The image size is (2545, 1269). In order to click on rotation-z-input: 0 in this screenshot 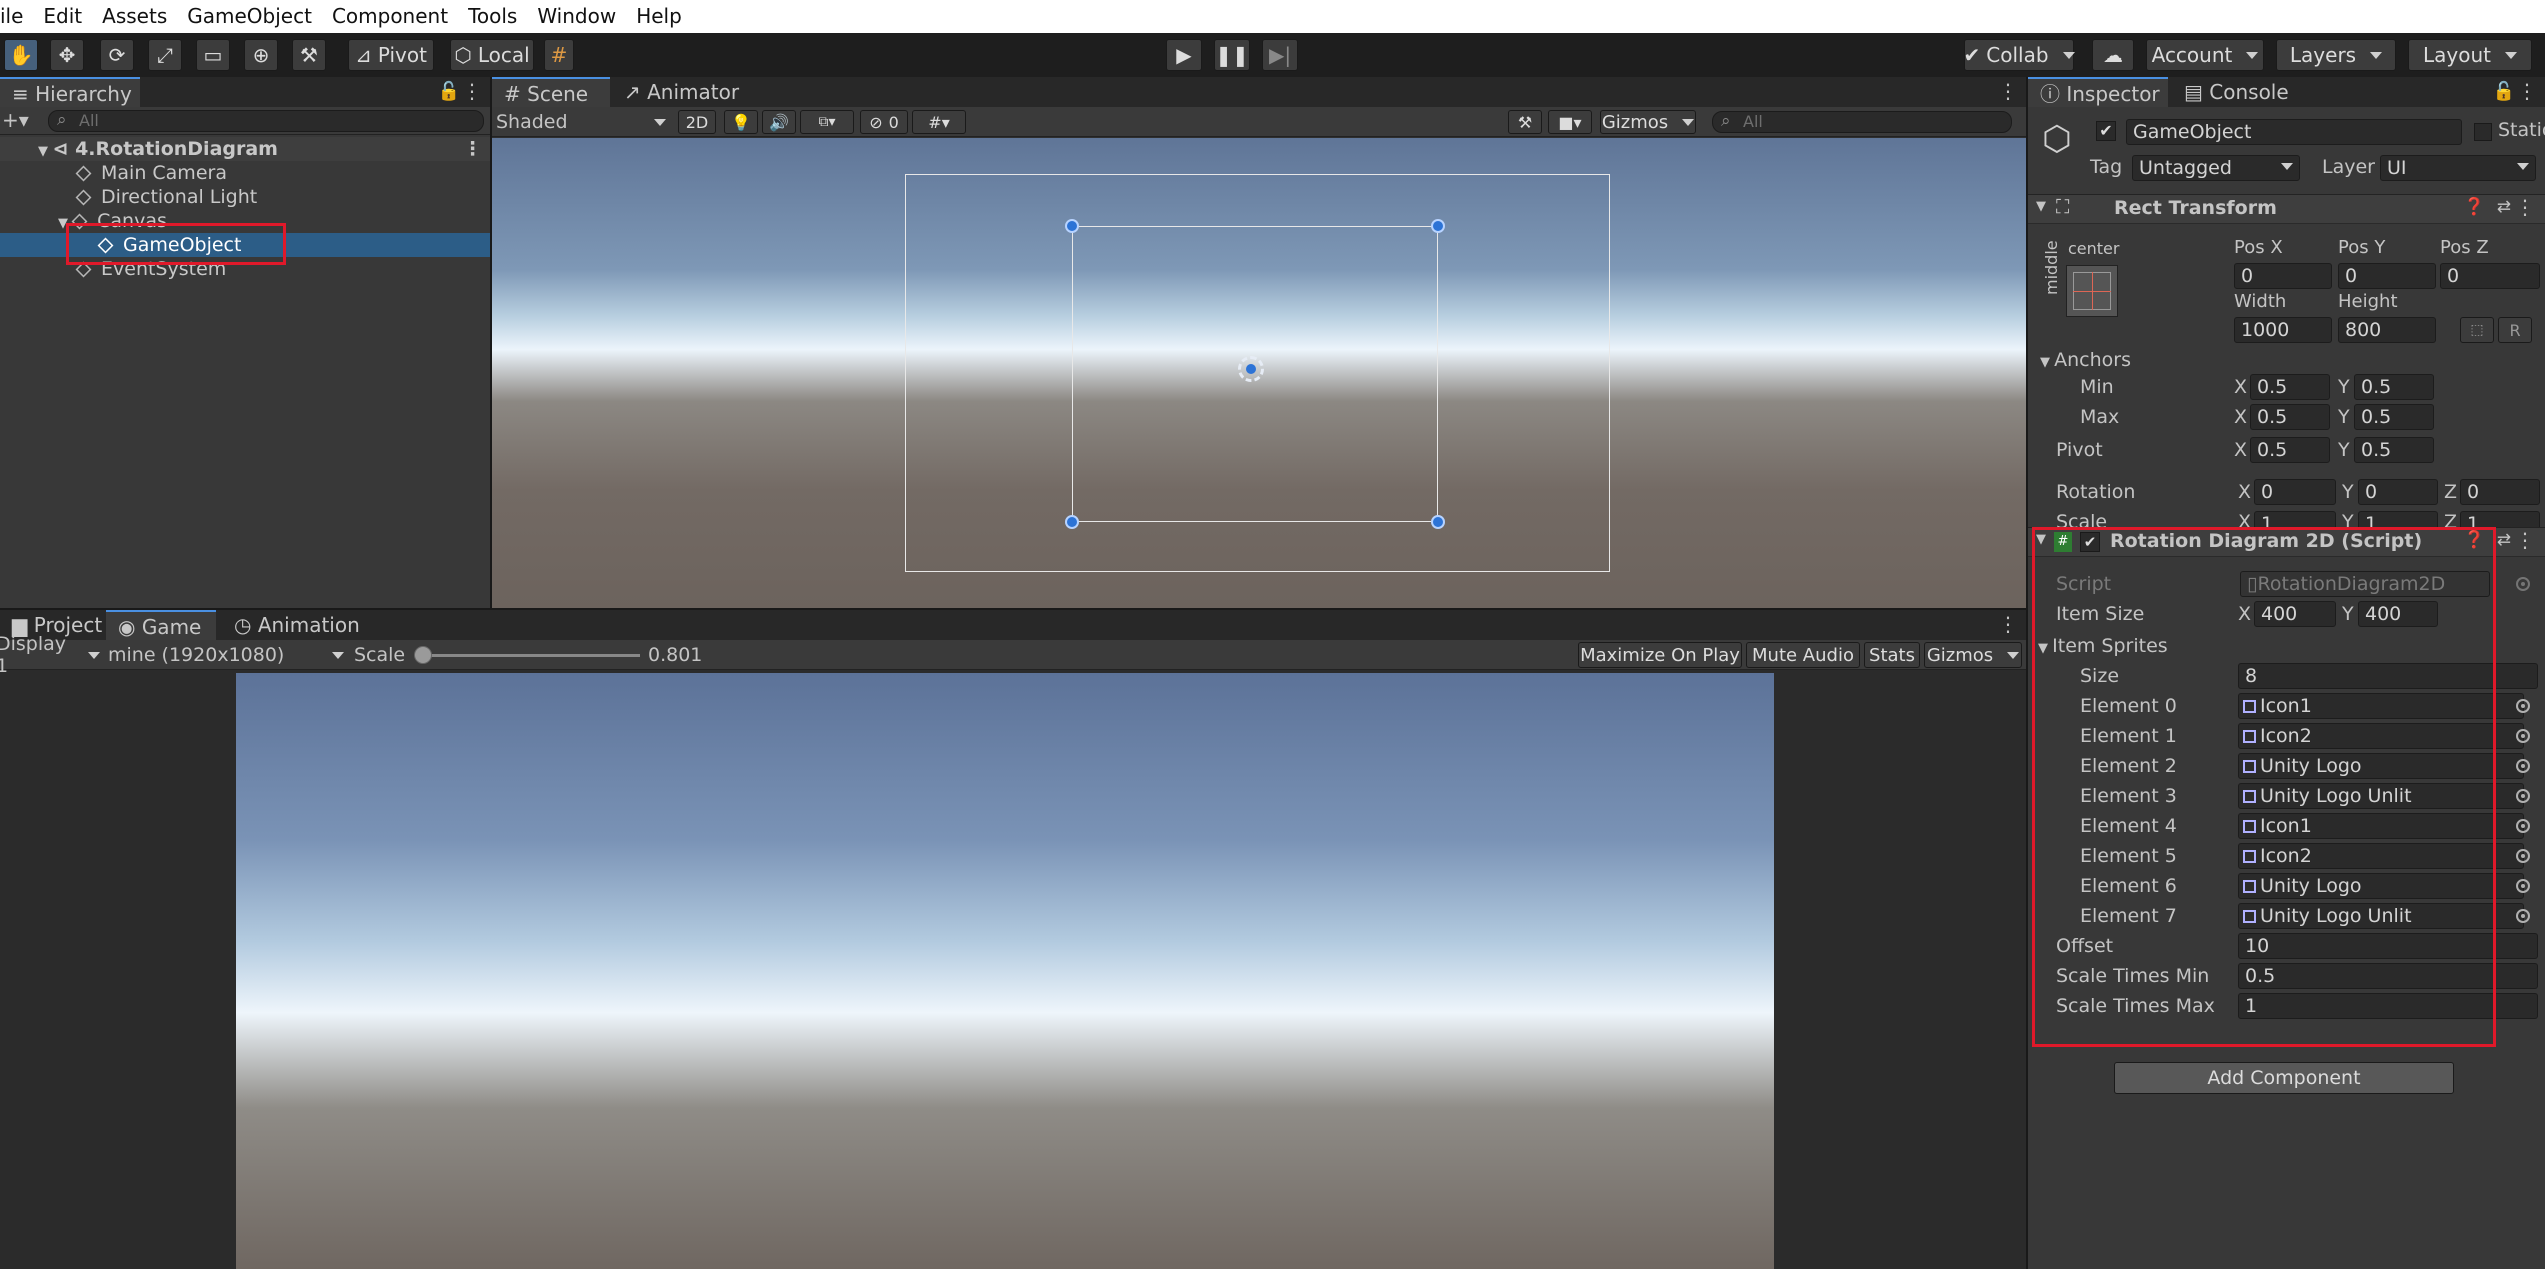, I will do `click(2500, 492)`.